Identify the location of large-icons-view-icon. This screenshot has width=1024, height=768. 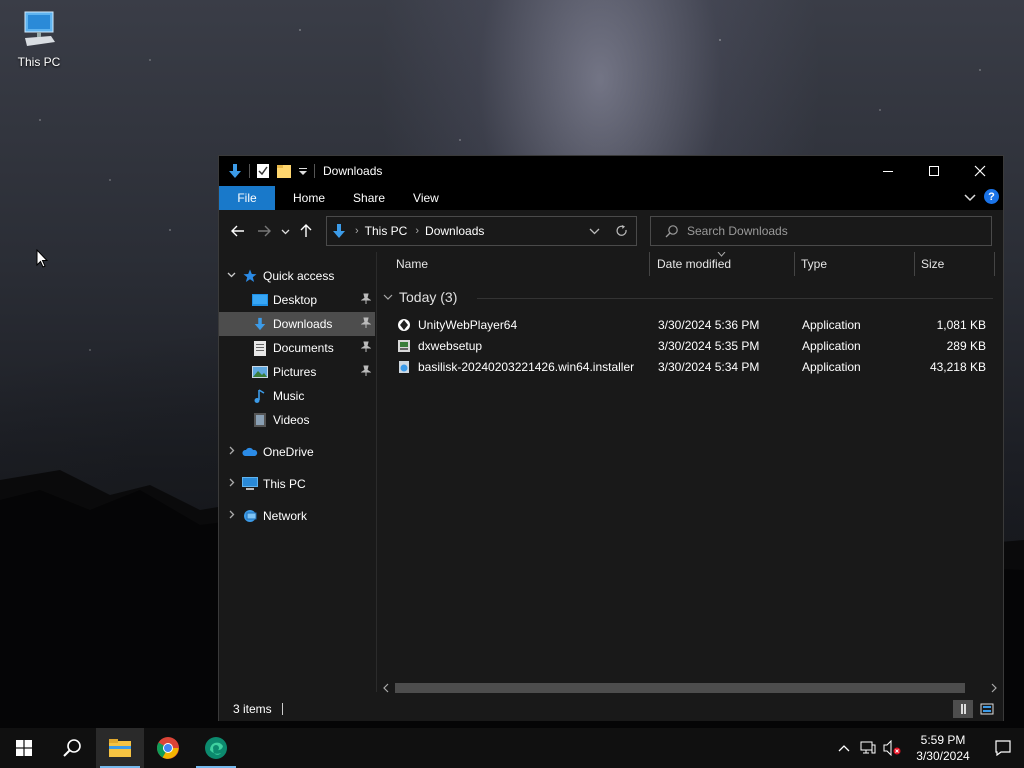
(987, 709).